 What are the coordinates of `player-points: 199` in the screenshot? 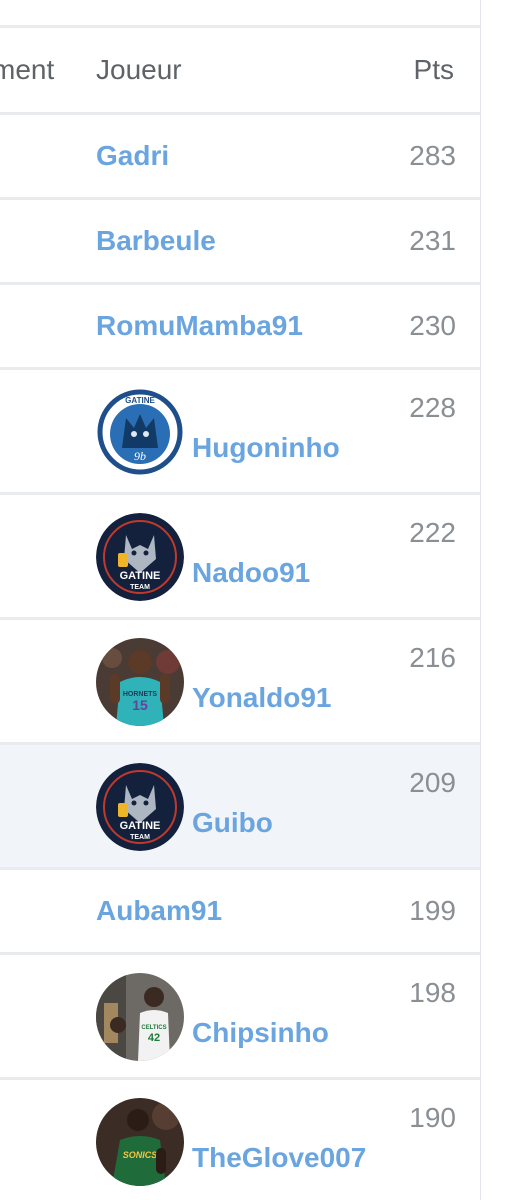 It's located at (432, 910).